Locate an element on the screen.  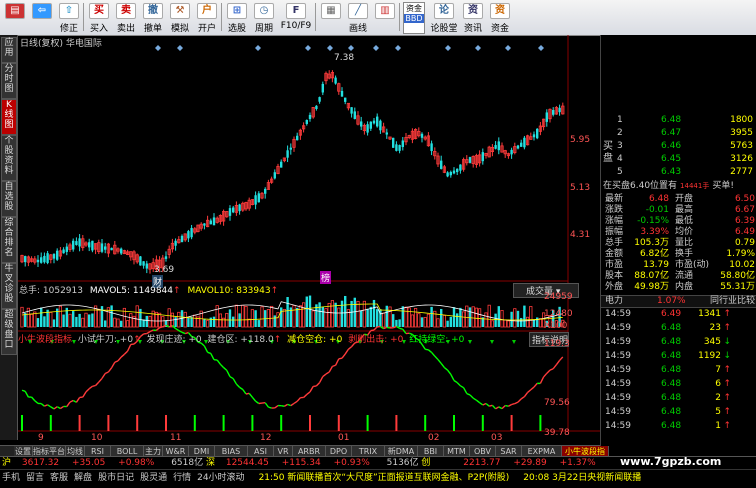
toolbar-button-11: FF10/F9 is located at coordinates (296, 17).